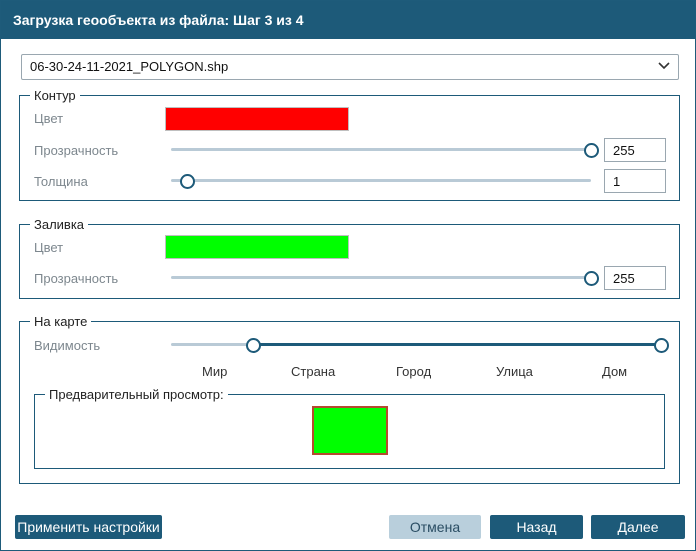  Describe the element at coordinates (348, 20) in the screenshot. I see `dialog-titlebar: Загрузка геообъекта из файла: Шаг 3 из 4` at that location.